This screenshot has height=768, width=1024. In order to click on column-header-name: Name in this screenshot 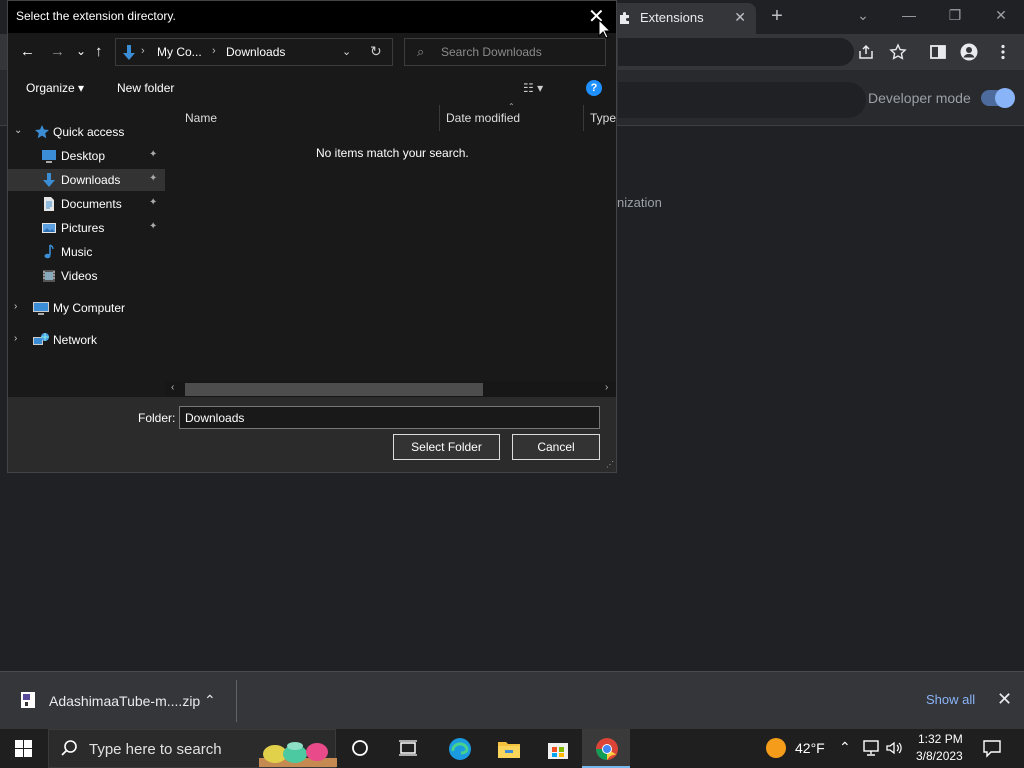, I will do `click(201, 118)`.